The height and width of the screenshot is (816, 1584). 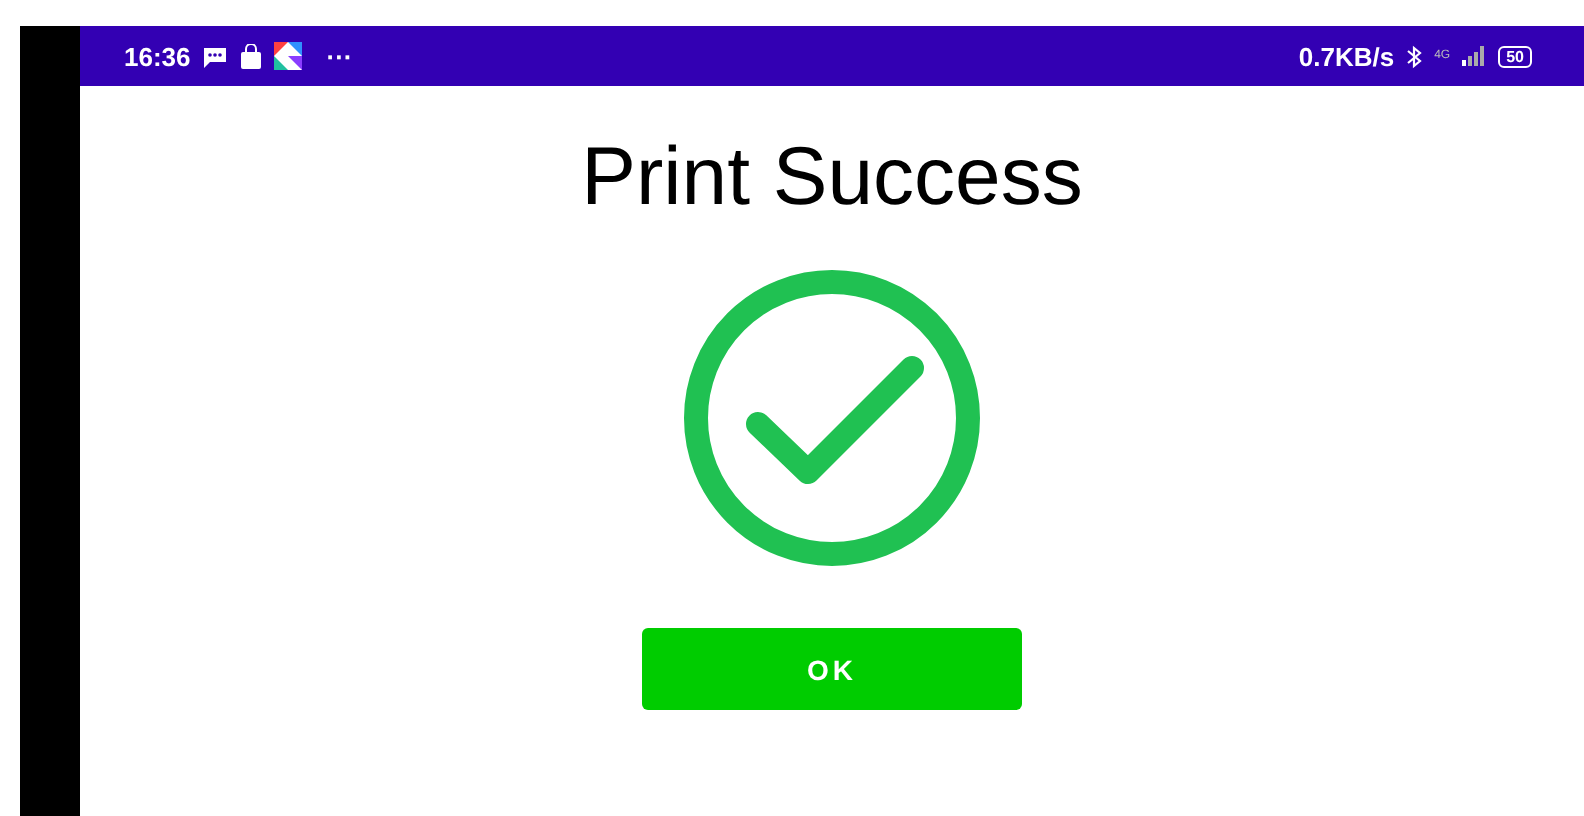 What do you see at coordinates (832, 176) in the screenshot?
I see `page-title: Print Success` at bounding box center [832, 176].